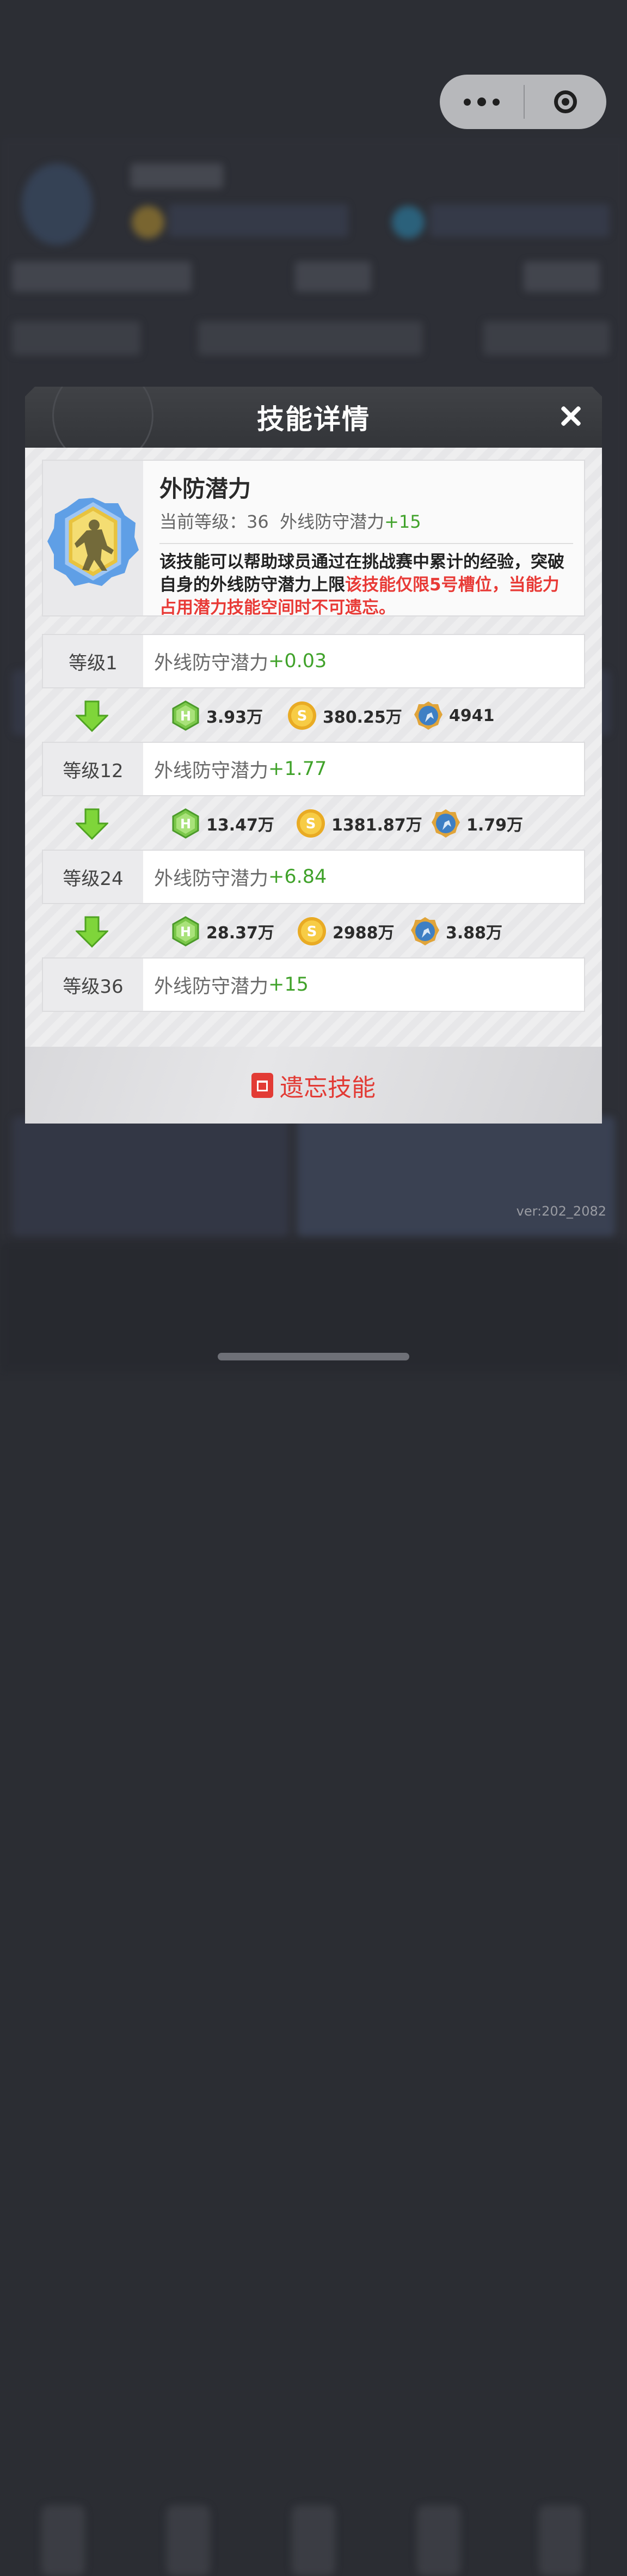 The image size is (627, 2576). I want to click on skill-icon-cell, so click(93, 538).